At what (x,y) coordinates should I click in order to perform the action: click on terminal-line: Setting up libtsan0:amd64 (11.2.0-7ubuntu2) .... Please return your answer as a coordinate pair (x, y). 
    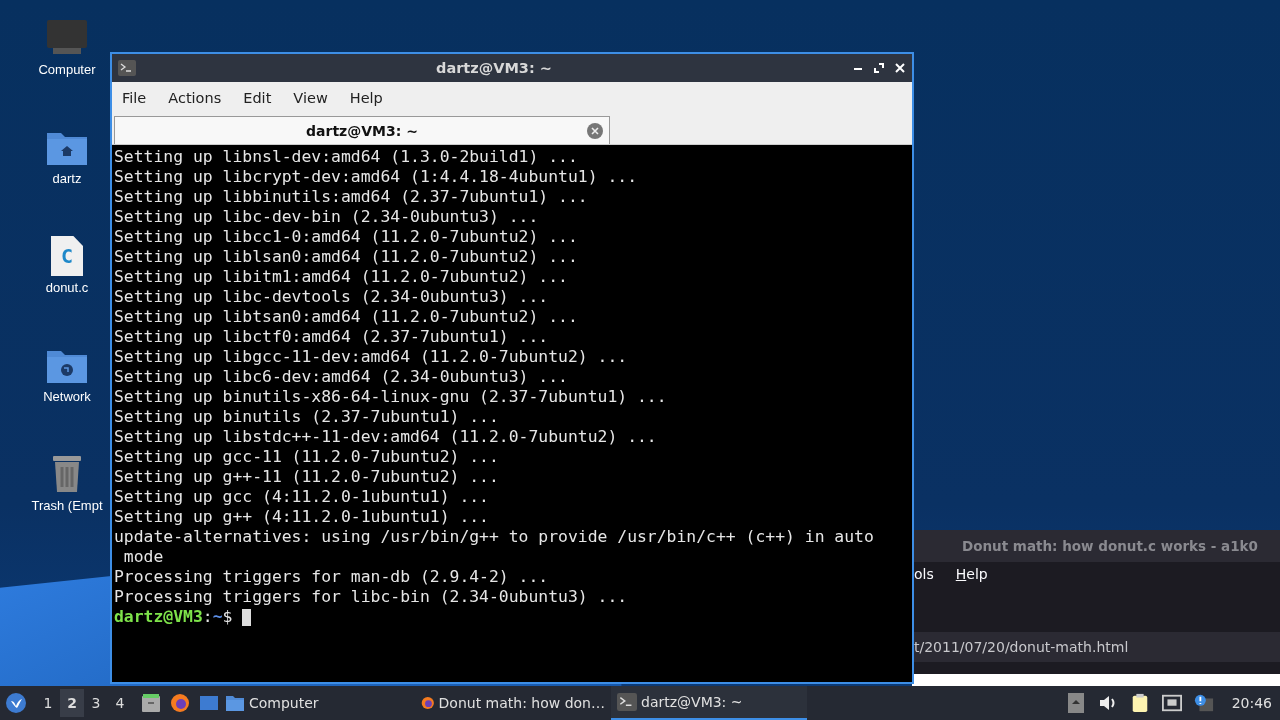
    Looking at the image, I should click on (346, 317).